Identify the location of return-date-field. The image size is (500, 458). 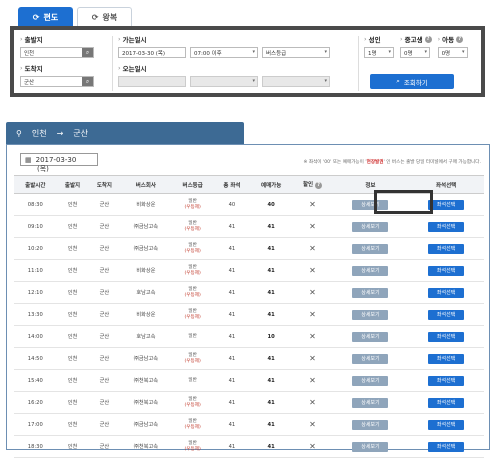
(152, 81).